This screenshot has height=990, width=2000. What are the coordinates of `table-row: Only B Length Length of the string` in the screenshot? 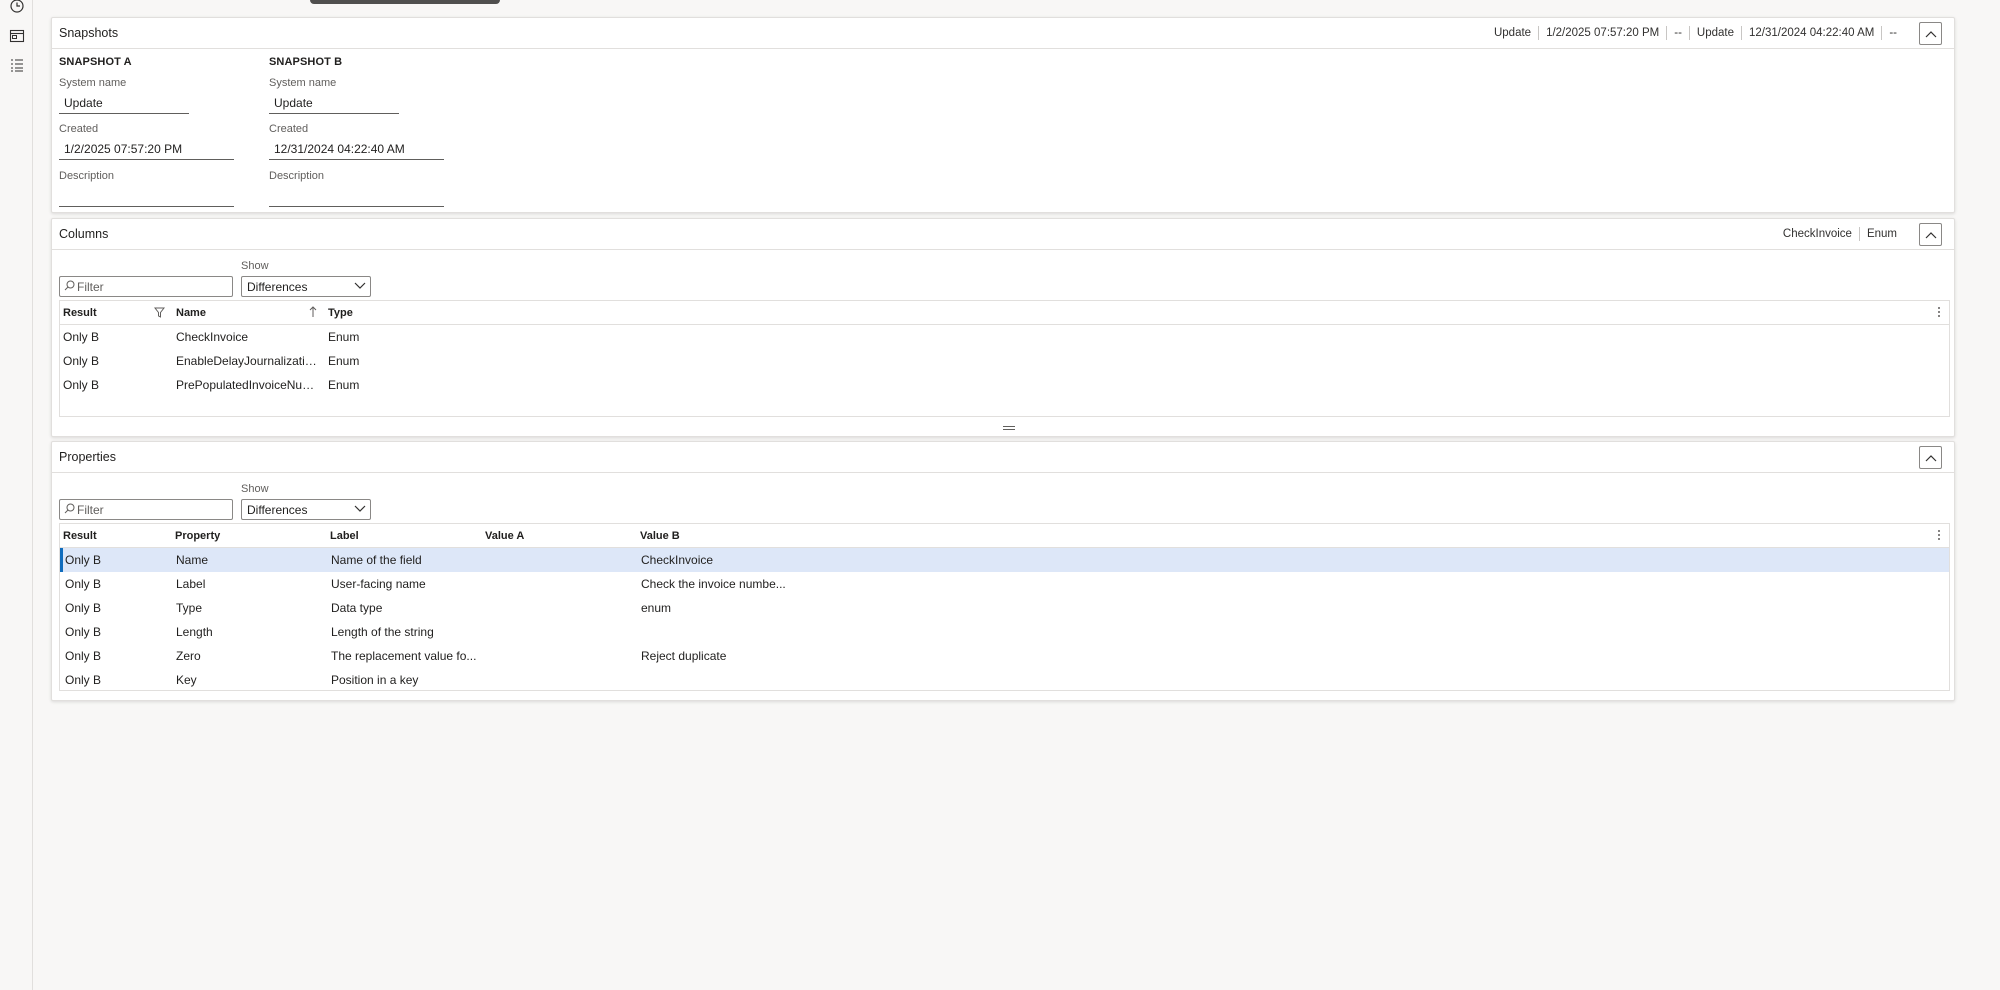 It's located at (1004, 632).